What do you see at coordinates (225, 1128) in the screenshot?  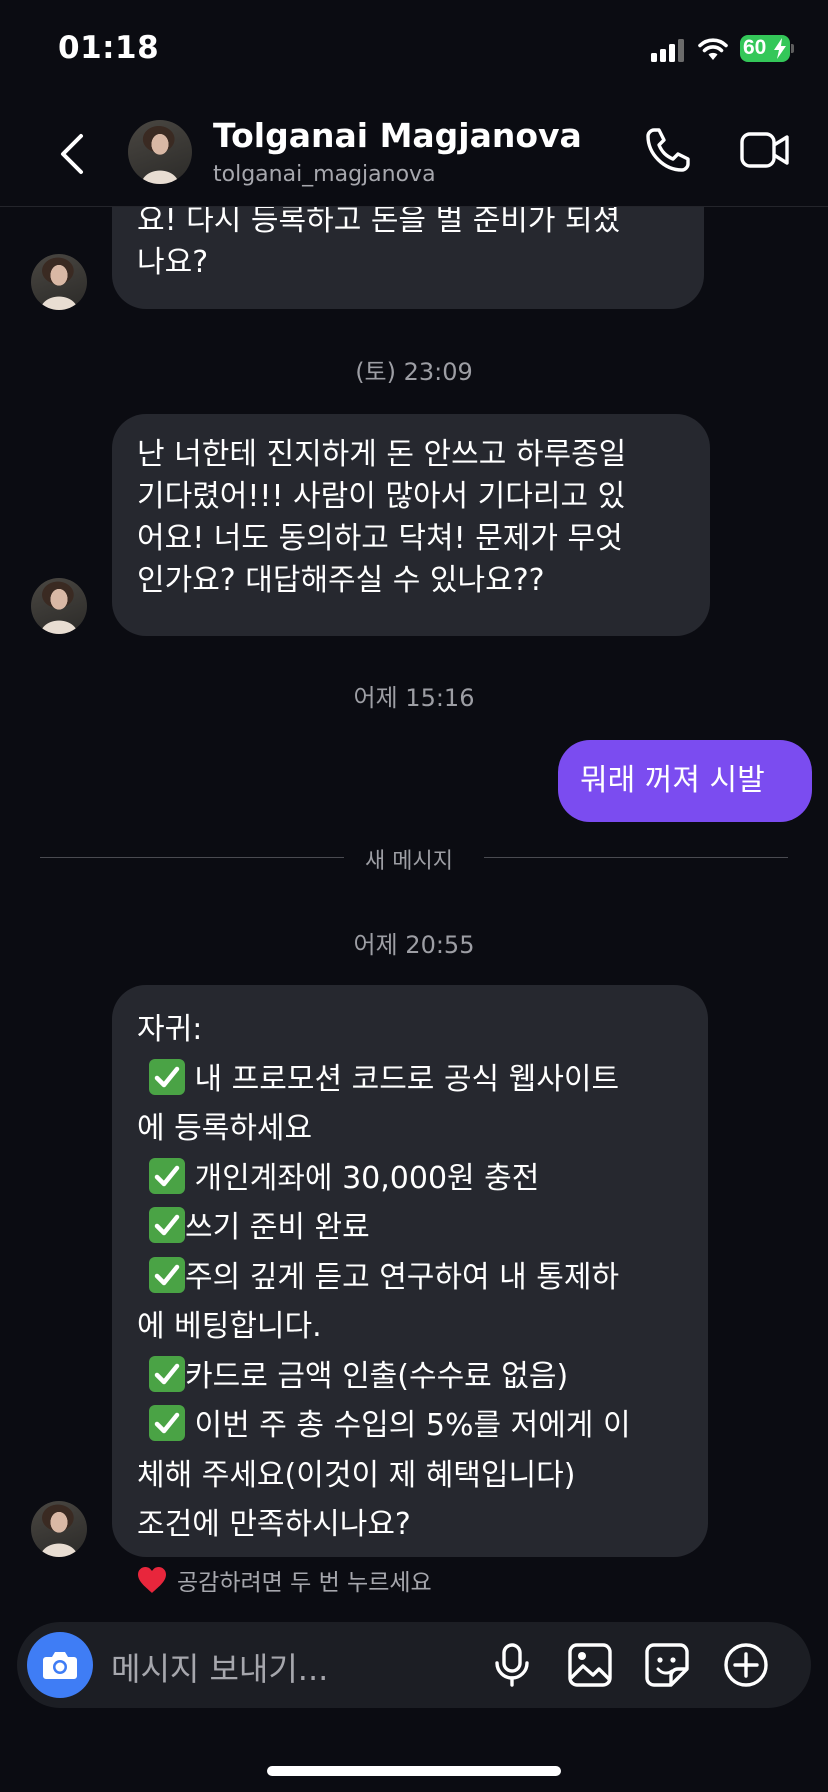 I see `message-line: 에 등록하세요` at bounding box center [225, 1128].